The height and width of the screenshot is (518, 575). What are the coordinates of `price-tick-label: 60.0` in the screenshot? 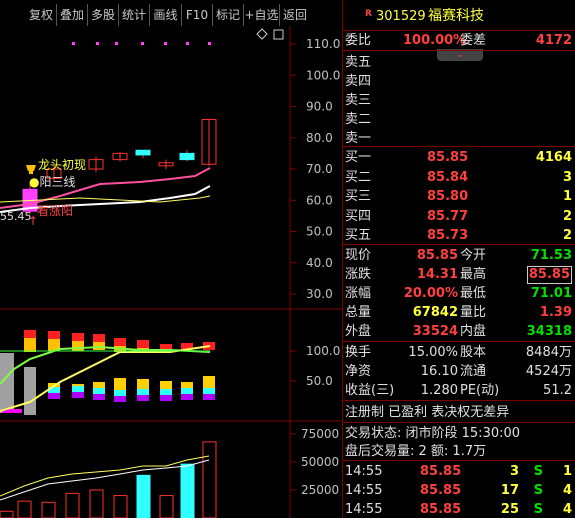 It's located at (319, 200).